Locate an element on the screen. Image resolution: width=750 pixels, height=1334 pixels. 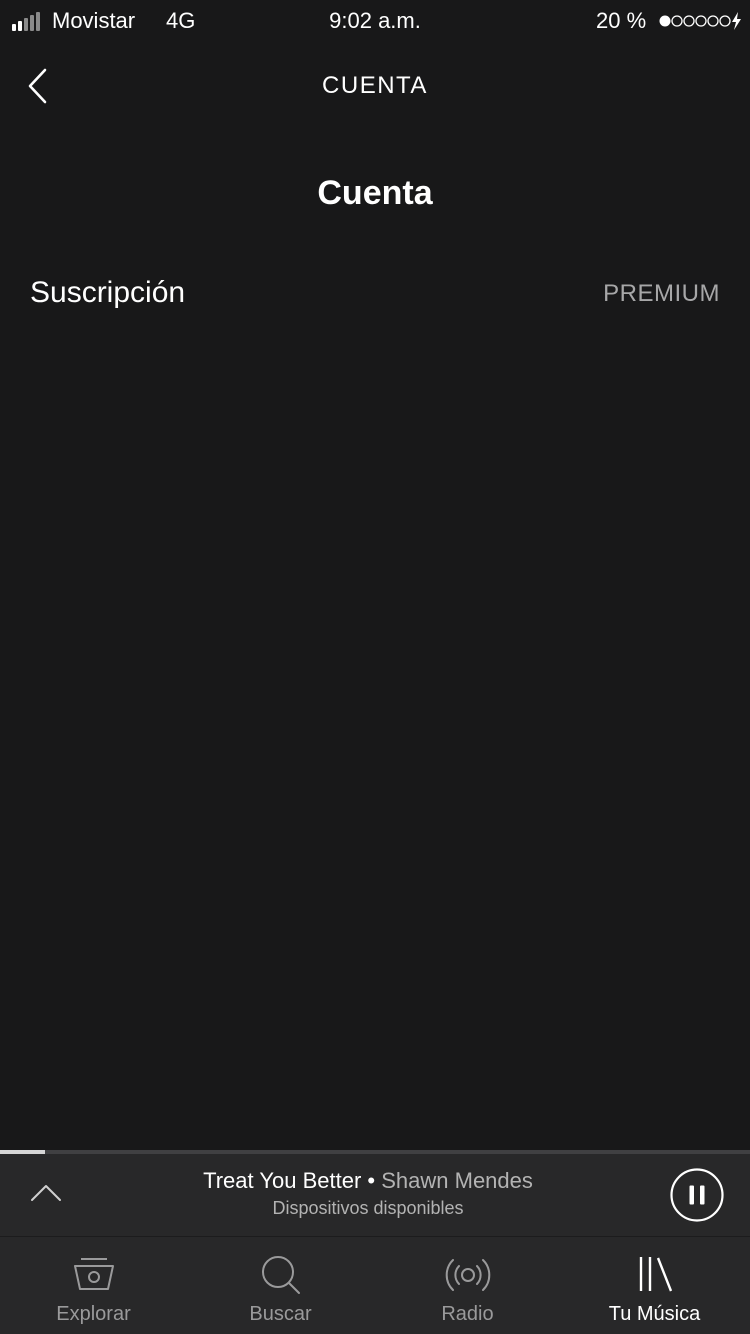
explore-icon is located at coordinates (93, 1274).